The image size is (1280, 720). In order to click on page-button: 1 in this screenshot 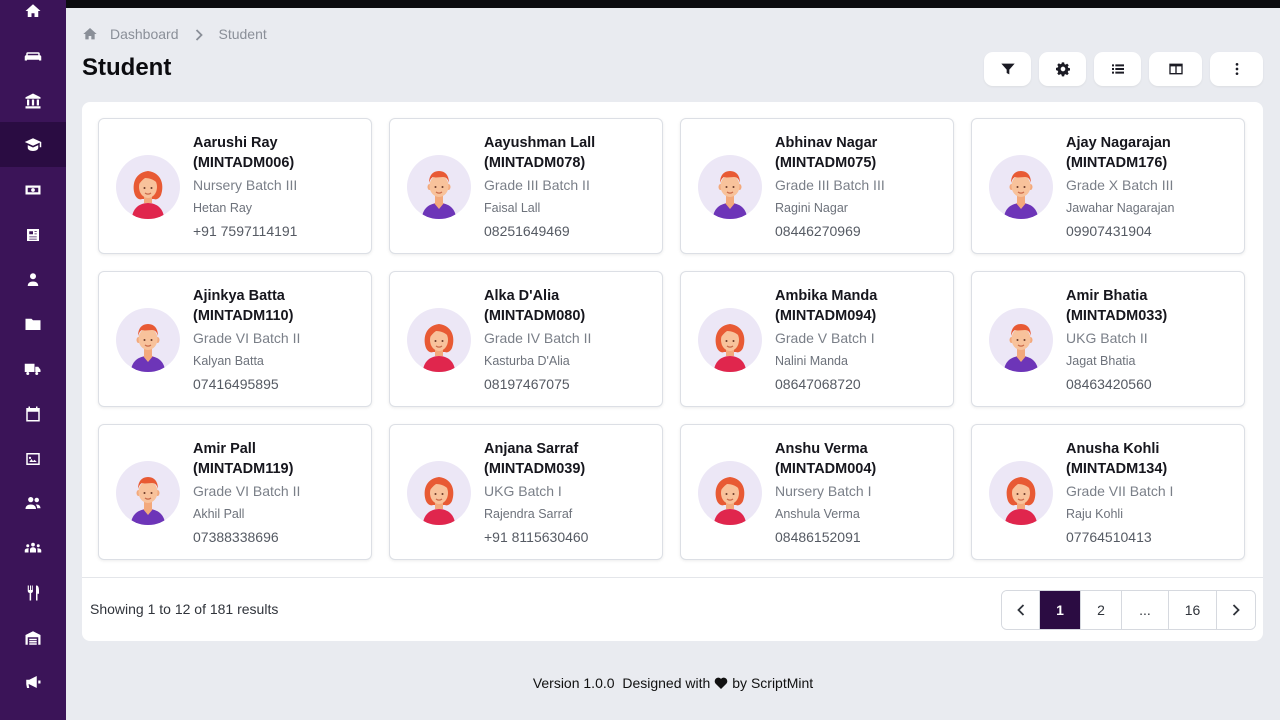, I will do `click(1060, 610)`.